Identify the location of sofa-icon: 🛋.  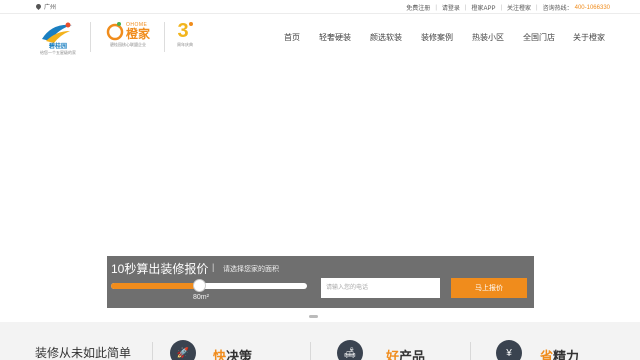
(350, 350).